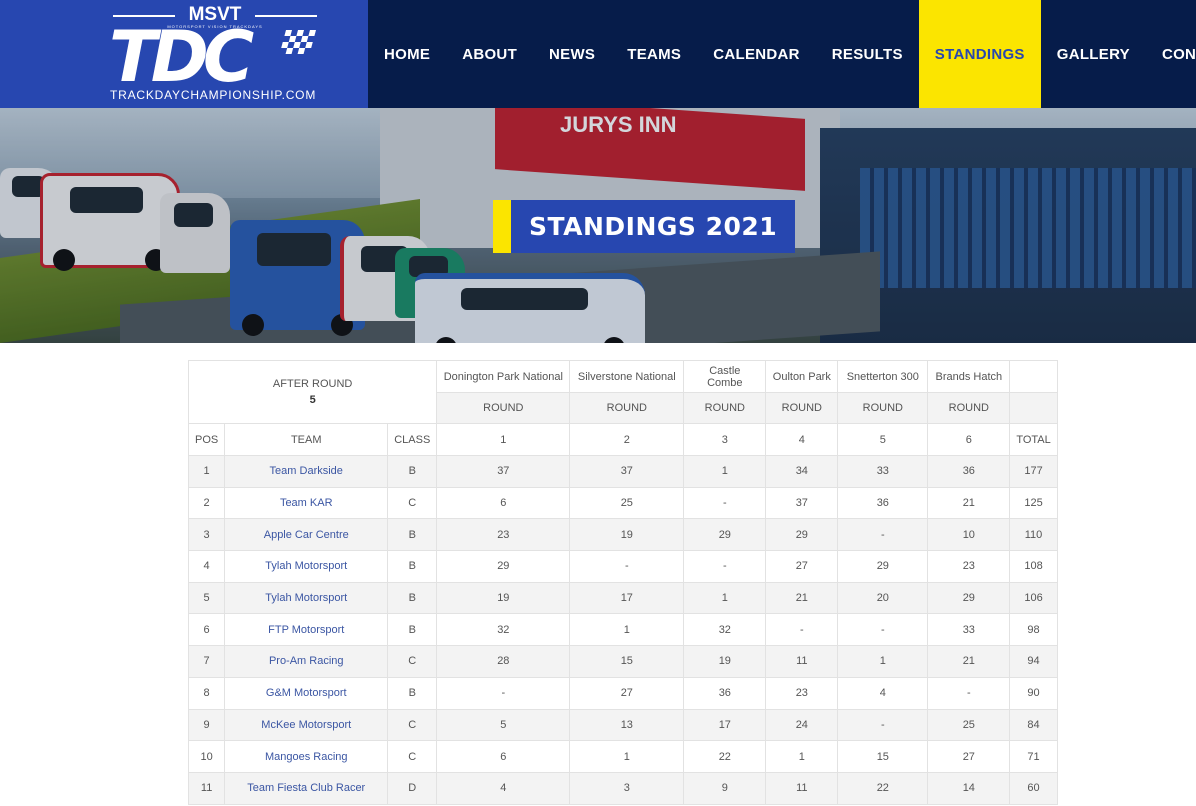 The image size is (1196, 806). I want to click on pos-cell: 8, so click(206, 693).